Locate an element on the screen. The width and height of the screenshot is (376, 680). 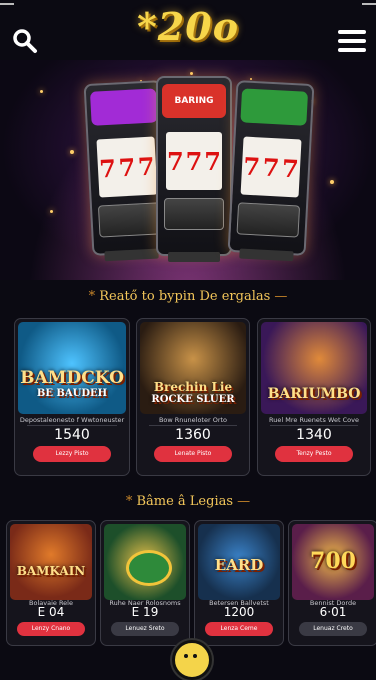
game-card: EARD Betersen Ballvetst 1200 Lenza Ceme is located at coordinates (239, 583).